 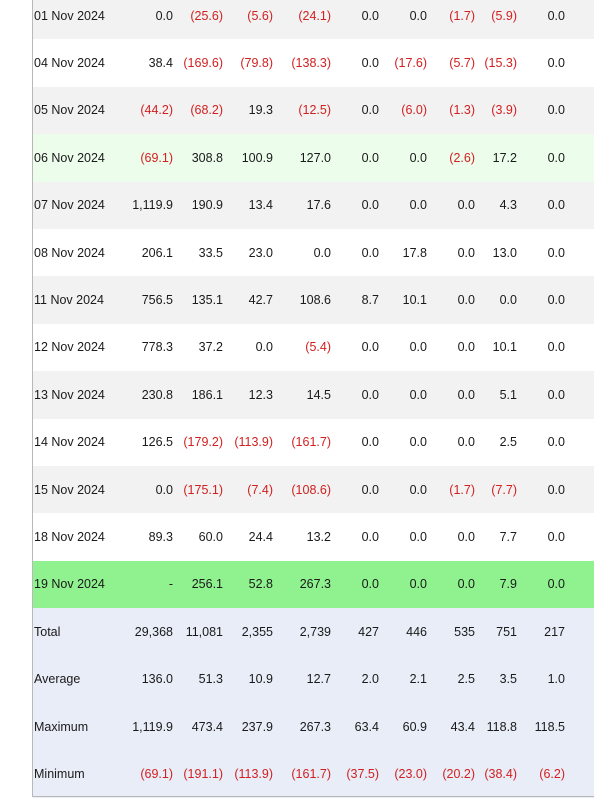 I want to click on value-cell: 308.8, so click(x=198, y=158).